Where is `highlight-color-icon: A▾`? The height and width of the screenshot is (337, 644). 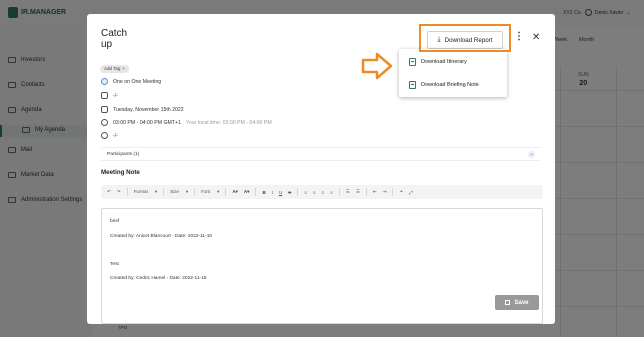
highlight-color-icon: A▾ is located at coordinates (247, 192).